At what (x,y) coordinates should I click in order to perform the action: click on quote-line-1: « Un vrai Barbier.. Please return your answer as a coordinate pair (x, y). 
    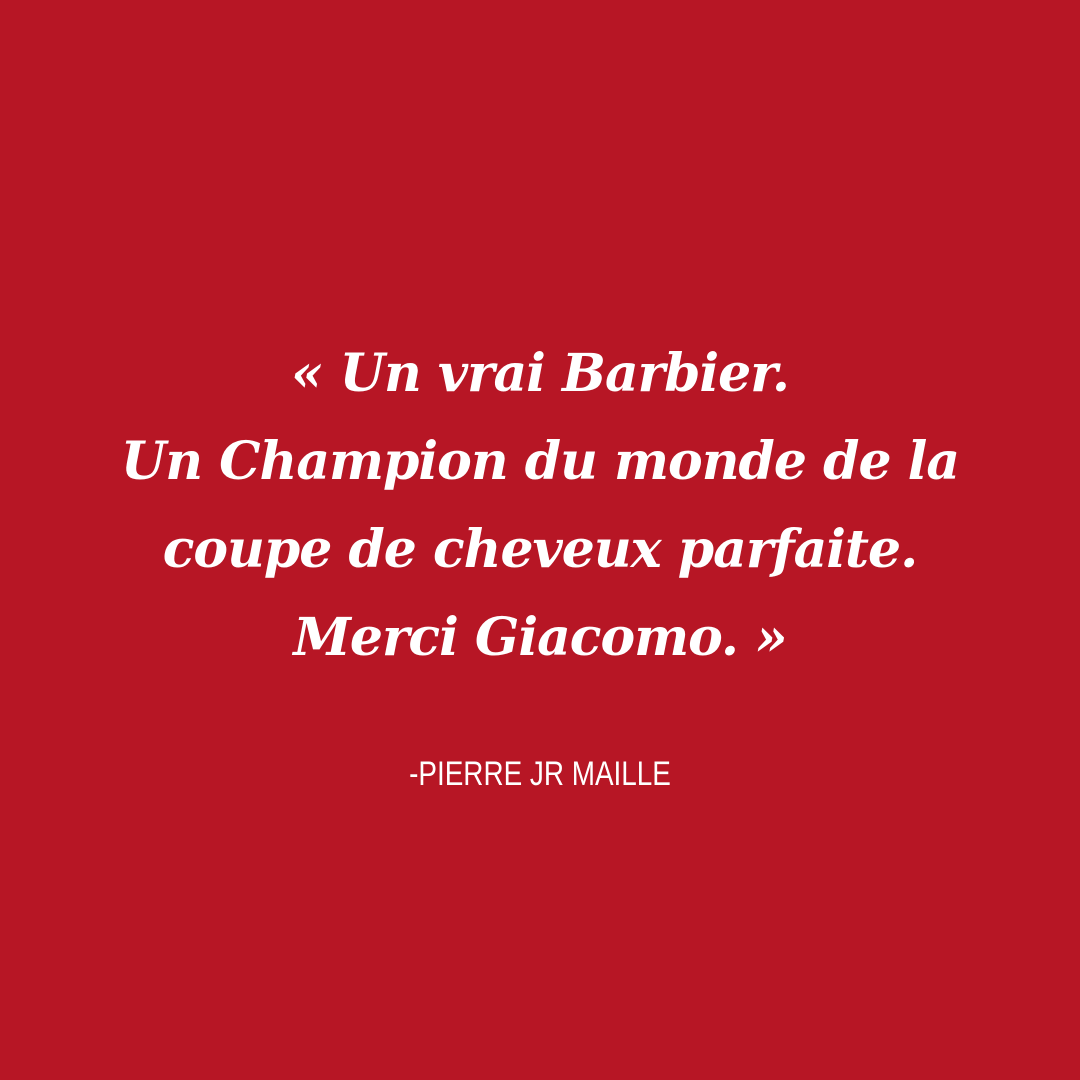
    Looking at the image, I should click on (540, 373).